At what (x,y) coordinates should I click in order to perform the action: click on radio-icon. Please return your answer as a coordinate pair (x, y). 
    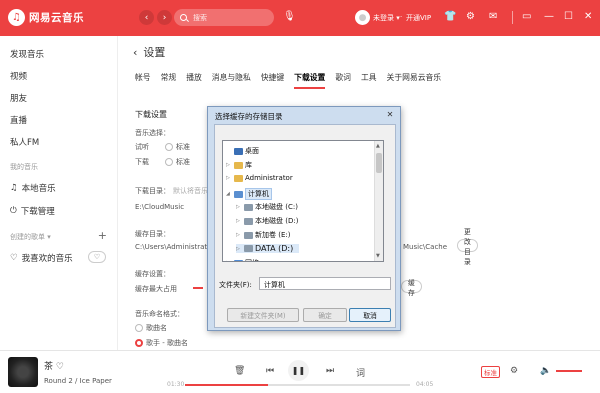
    Looking at the image, I should click on (139, 328).